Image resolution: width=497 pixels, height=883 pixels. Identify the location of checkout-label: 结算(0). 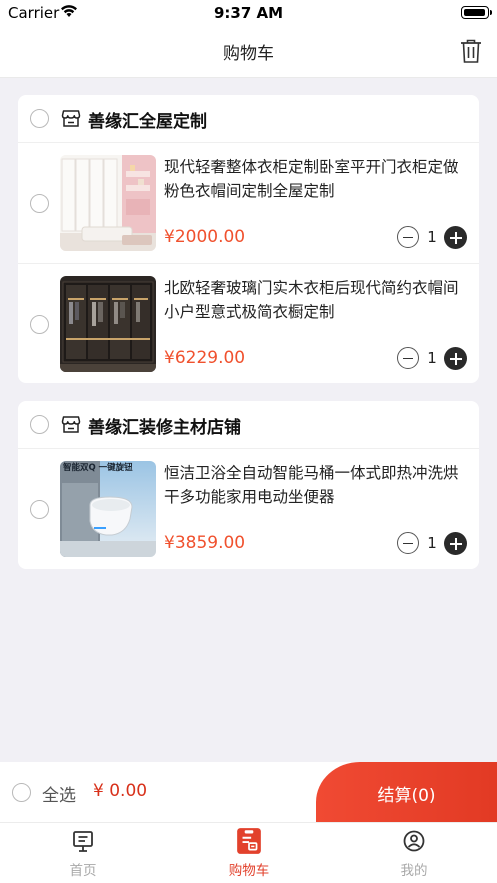
(406, 796).